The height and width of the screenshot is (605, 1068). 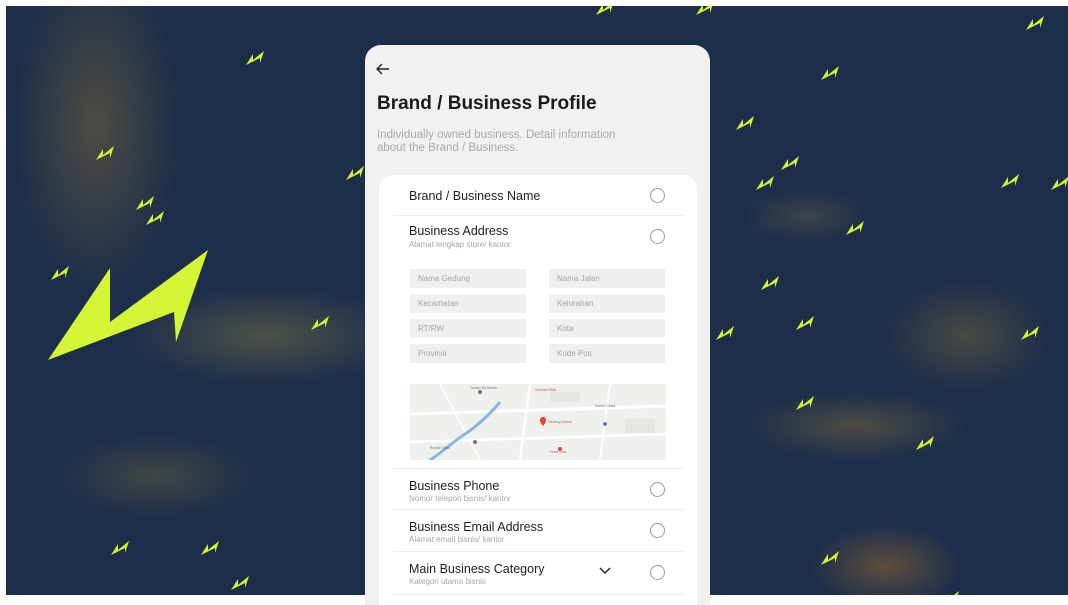 What do you see at coordinates (447, 581) in the screenshot?
I see `row-subtitle: Kategori utama bisnis` at bounding box center [447, 581].